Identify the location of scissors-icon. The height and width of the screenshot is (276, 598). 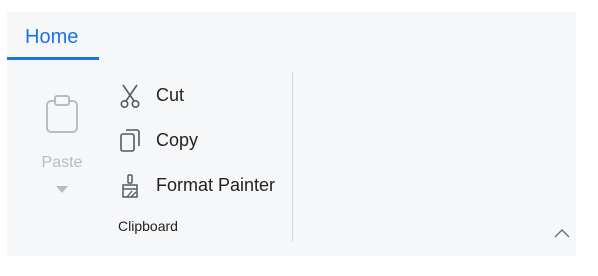
(130, 96).